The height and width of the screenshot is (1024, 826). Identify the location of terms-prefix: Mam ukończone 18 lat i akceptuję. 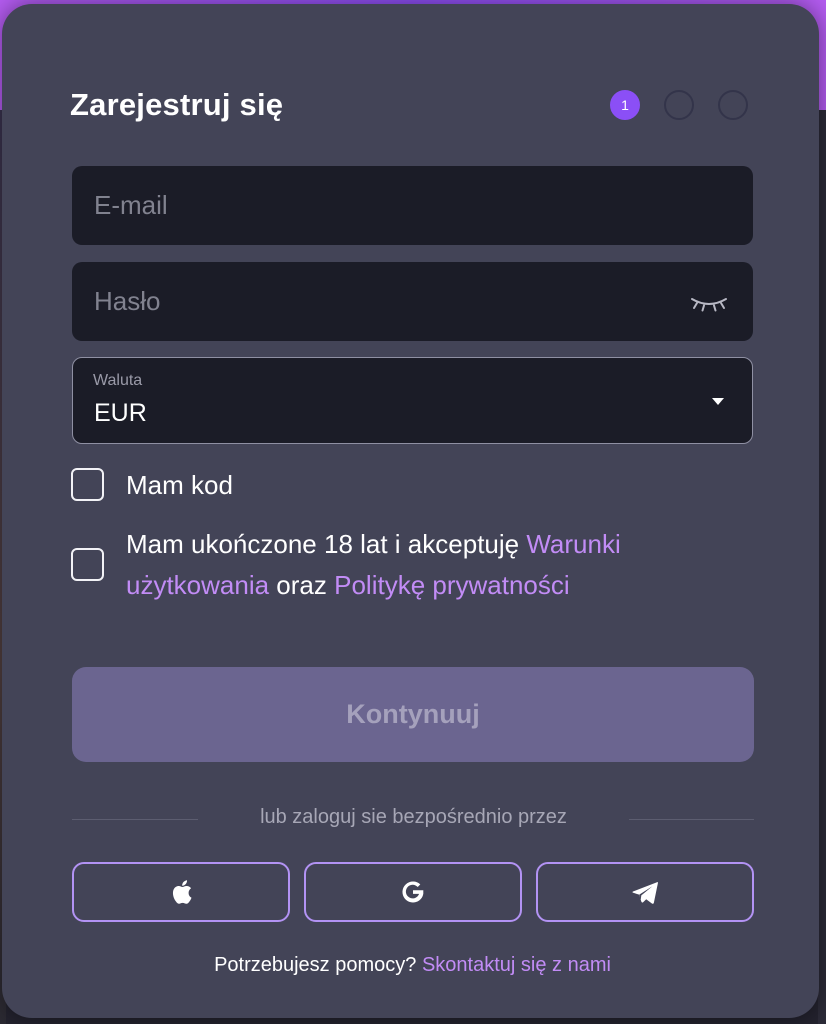
(326, 544).